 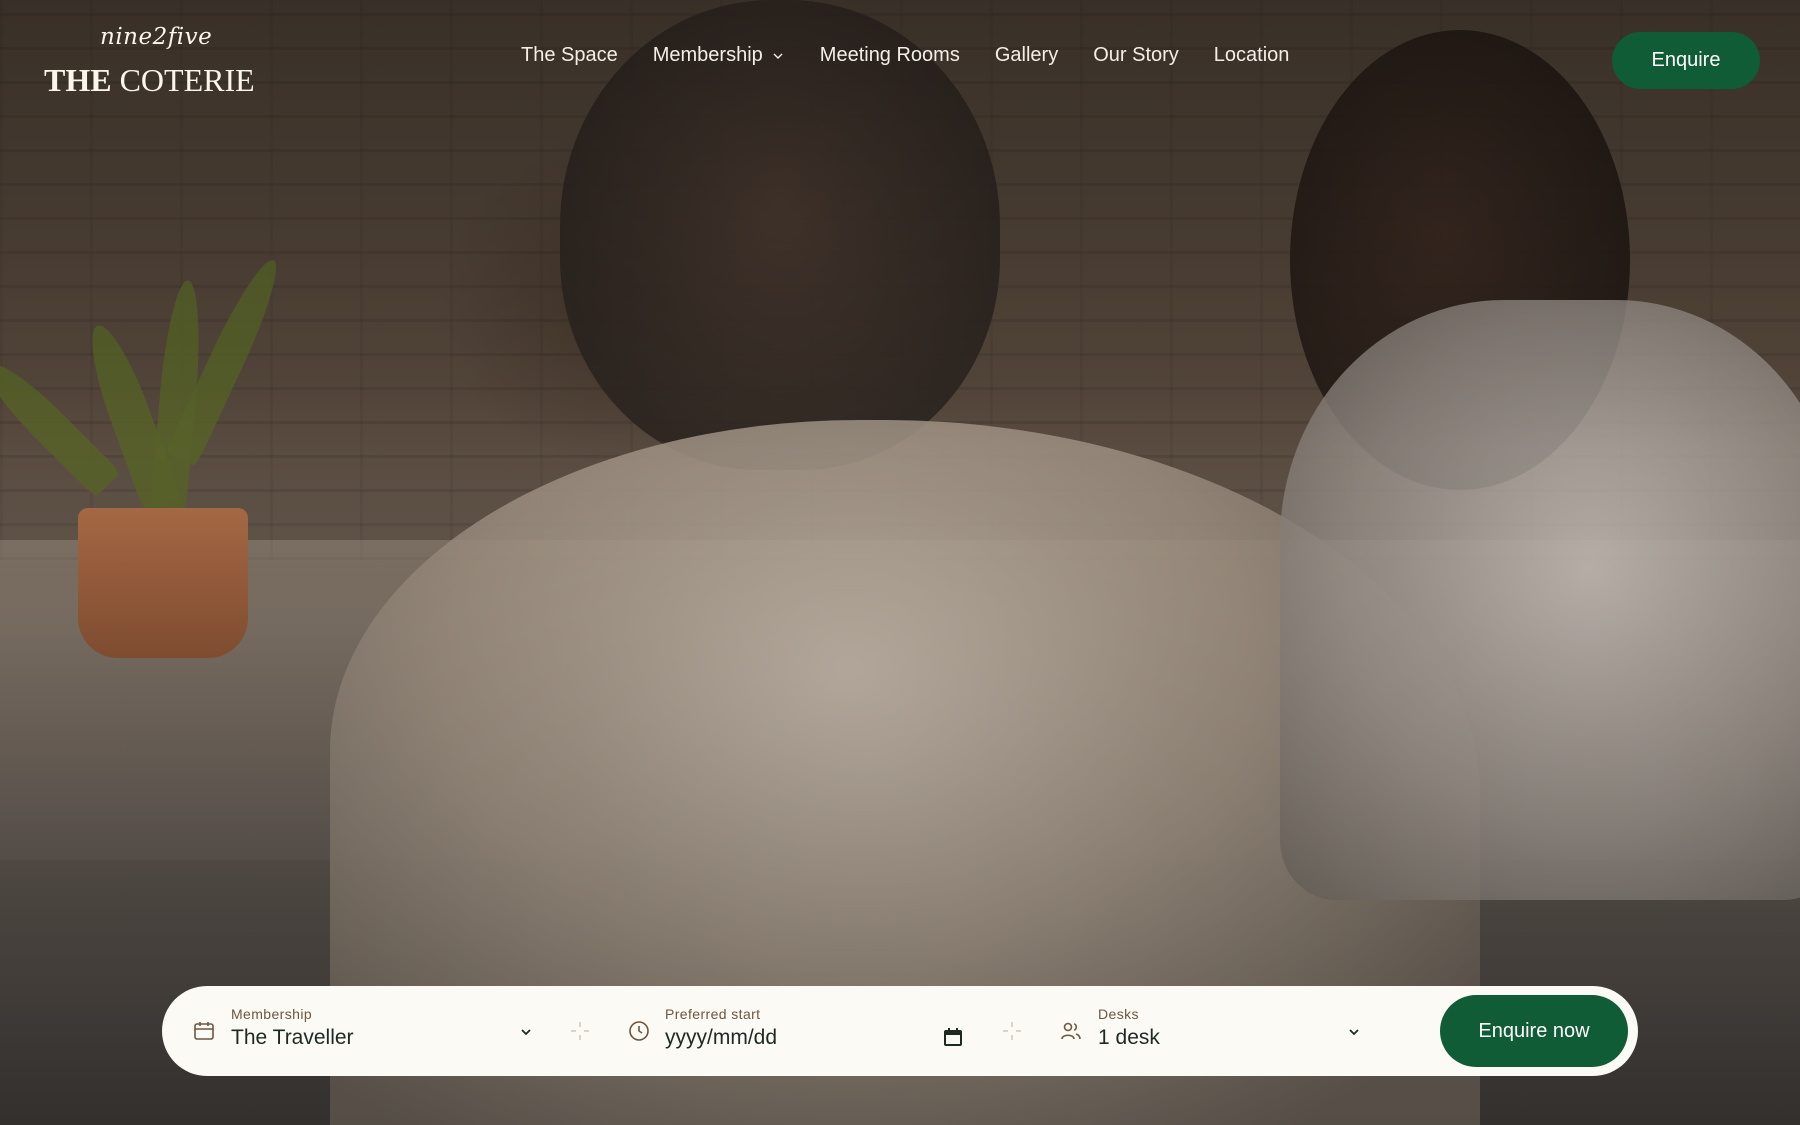 What do you see at coordinates (292, 1037) in the screenshot?
I see `membership-value: The Traveller` at bounding box center [292, 1037].